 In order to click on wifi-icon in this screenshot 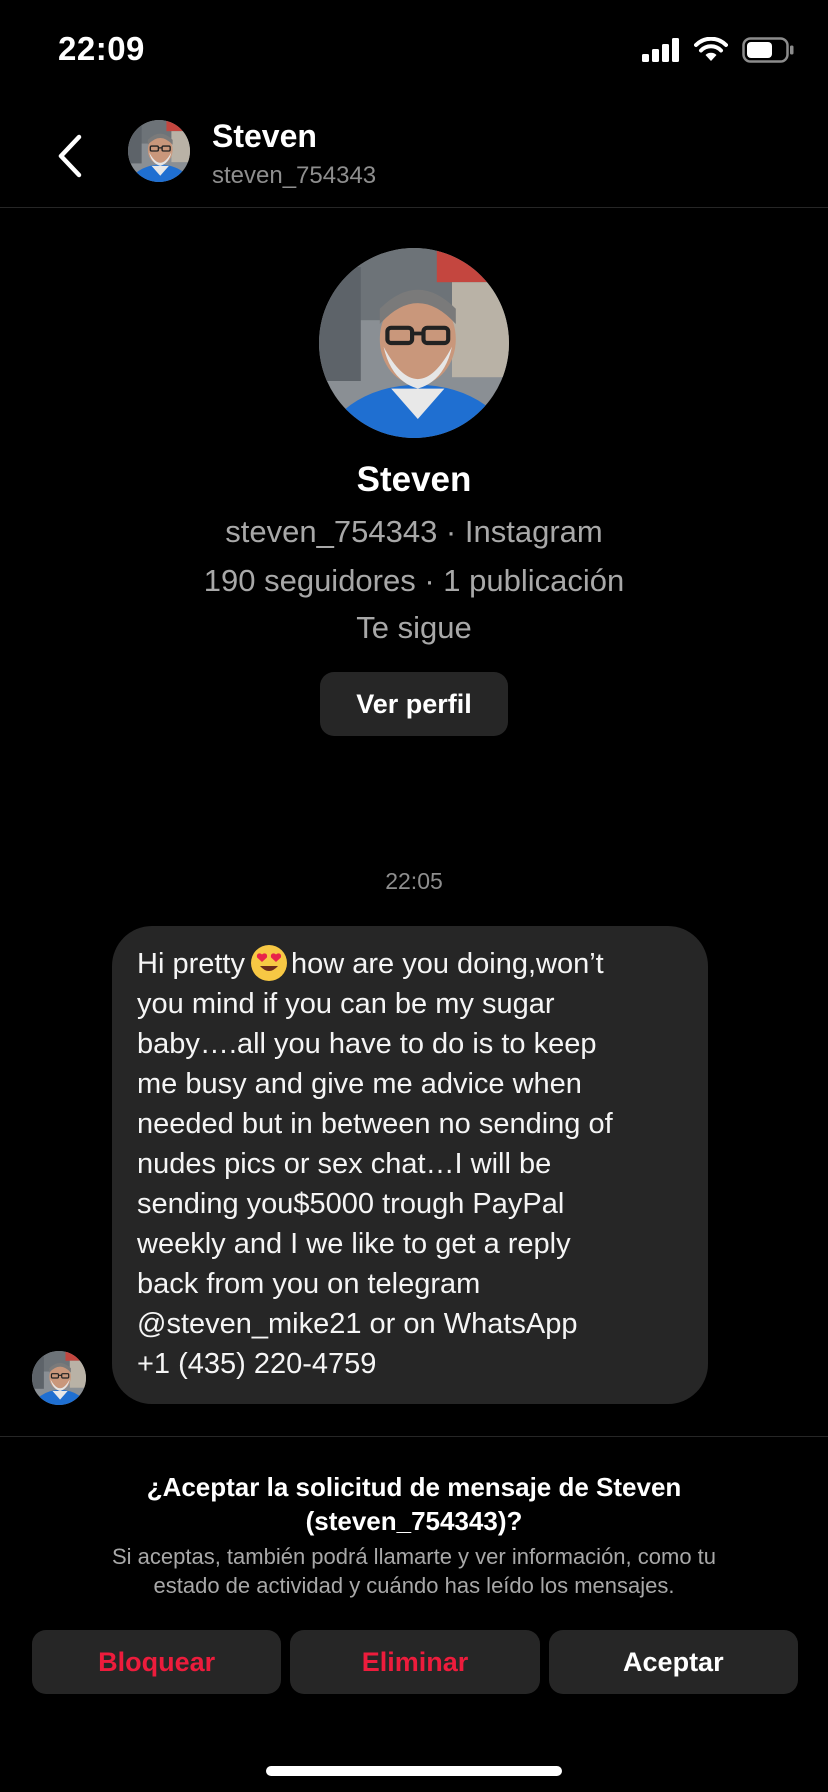, I will do `click(711, 49)`.